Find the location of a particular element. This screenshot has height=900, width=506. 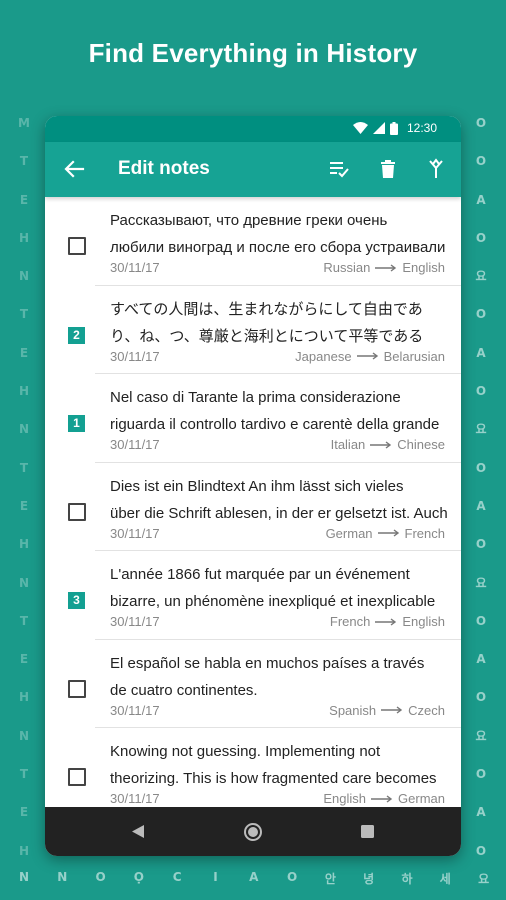

background-letter: M is located at coordinates (24, 123).